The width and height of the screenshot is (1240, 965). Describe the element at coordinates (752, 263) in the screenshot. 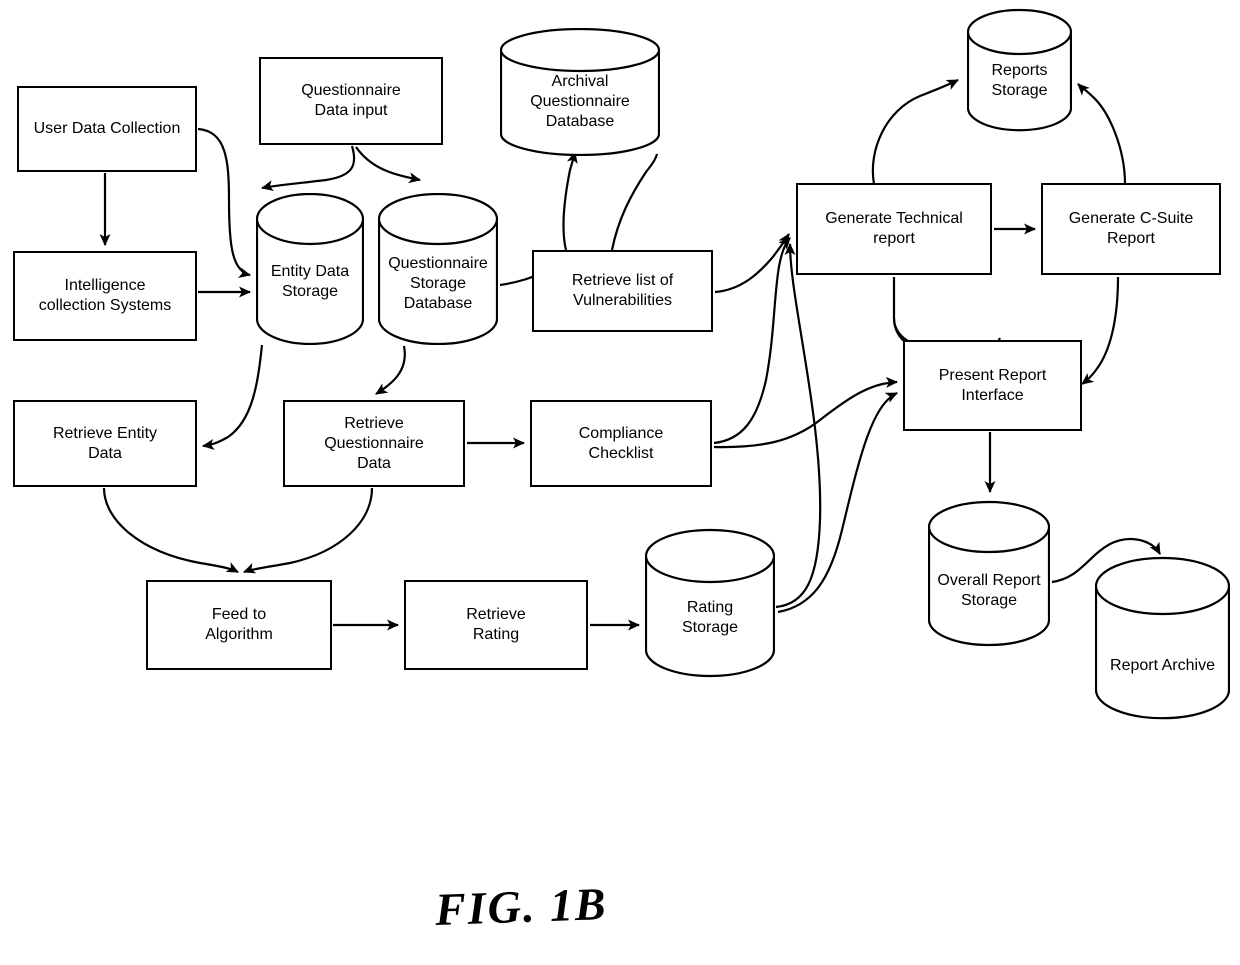

I see `edge-vulns-to-gentech` at that location.